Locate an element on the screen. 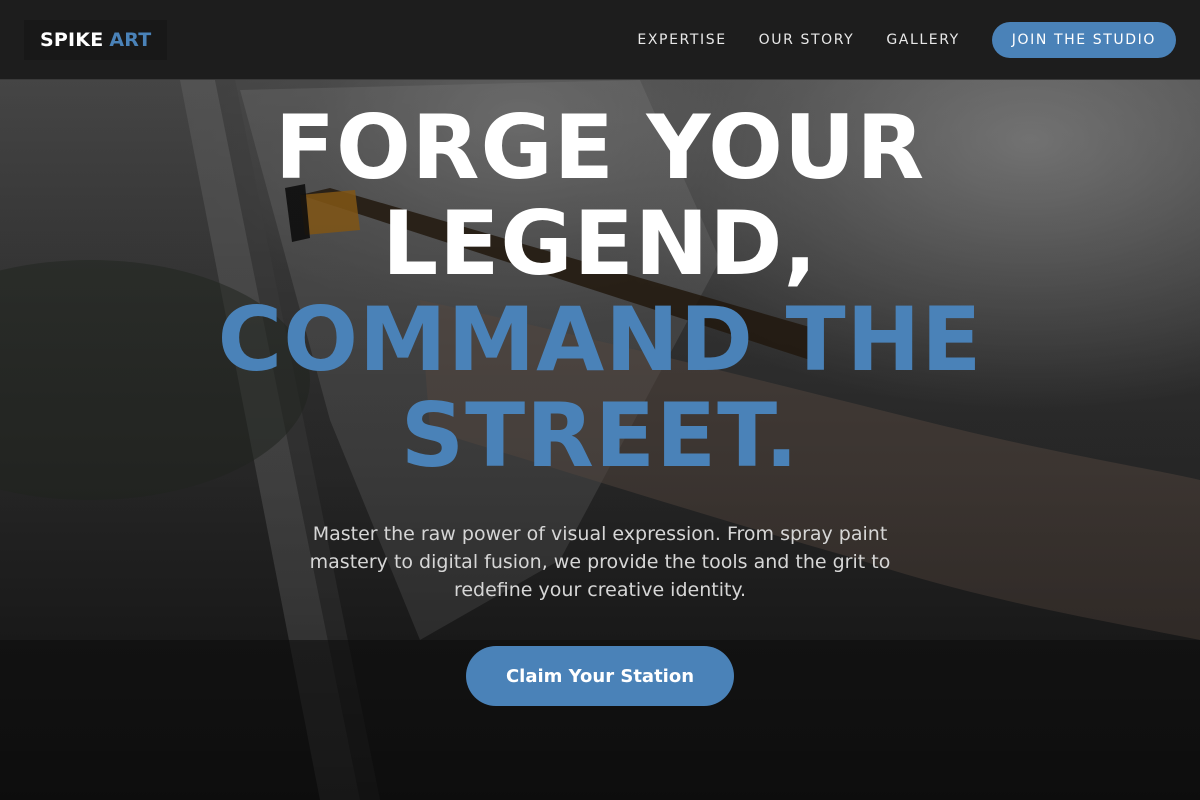 This screenshot has height=800, width=1200. claim-station-button: Claim Your Station is located at coordinates (600, 676).